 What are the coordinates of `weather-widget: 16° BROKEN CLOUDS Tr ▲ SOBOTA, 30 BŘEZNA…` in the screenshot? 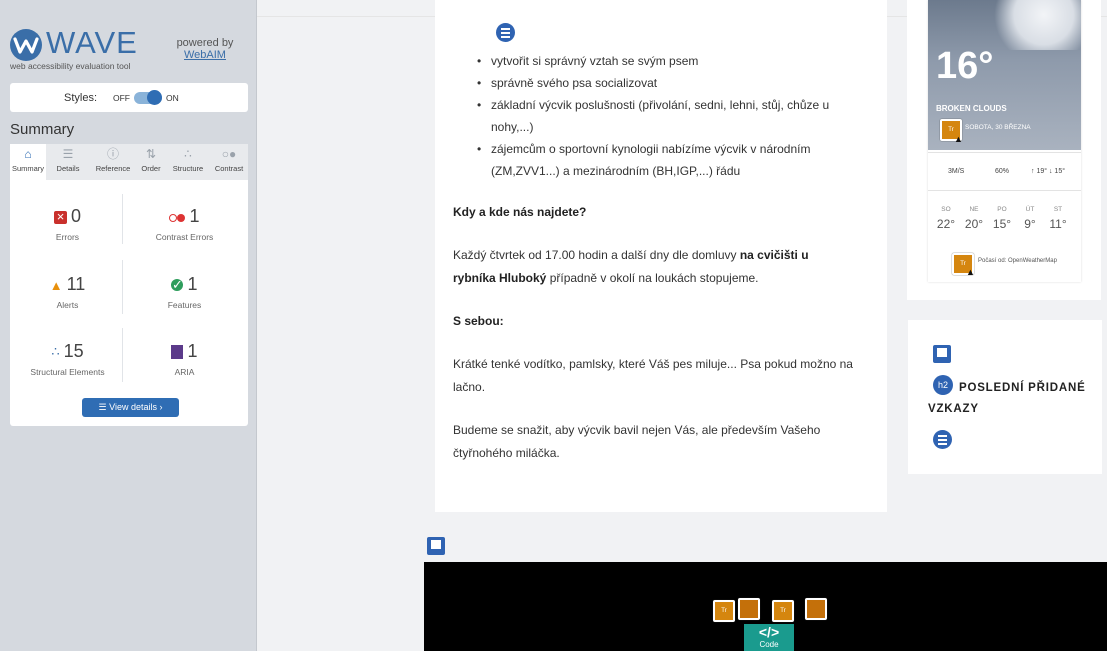 It's located at (1004, 141).